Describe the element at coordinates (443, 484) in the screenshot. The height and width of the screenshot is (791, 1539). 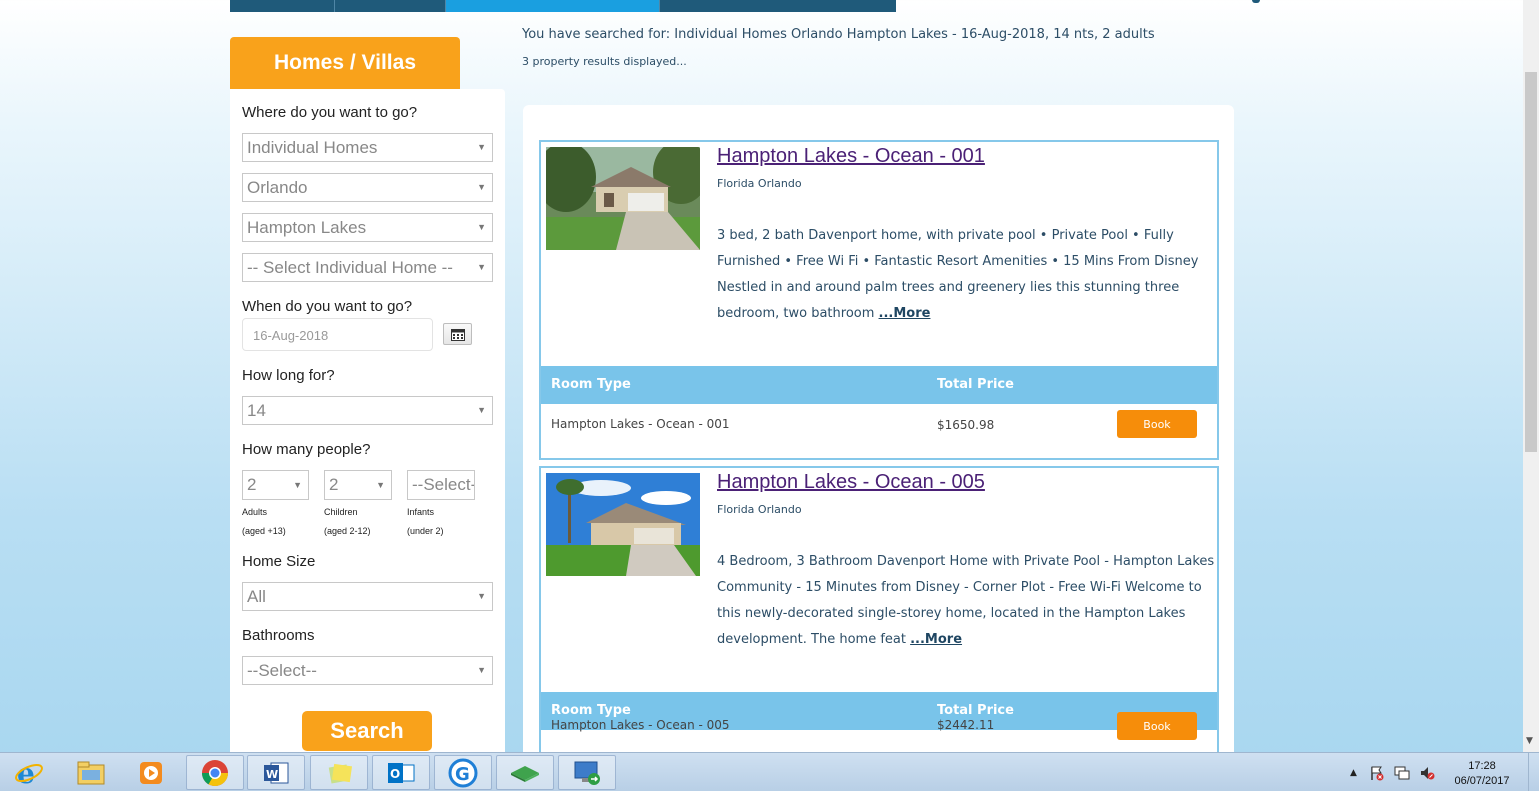
I see `infants-value: --Select--` at that location.